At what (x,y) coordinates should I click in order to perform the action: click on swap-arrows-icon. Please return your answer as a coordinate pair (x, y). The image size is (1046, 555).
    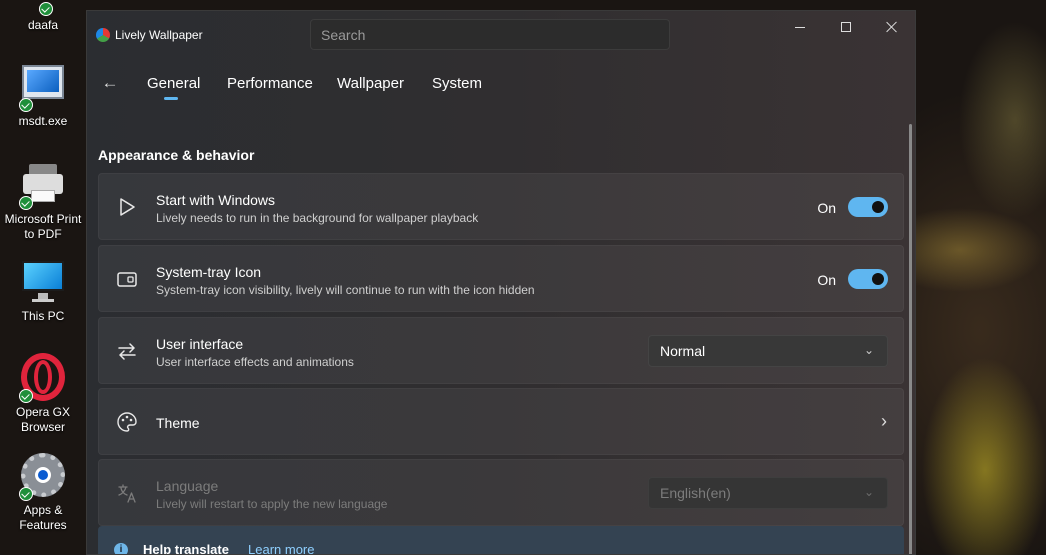
    Looking at the image, I should click on (127, 351).